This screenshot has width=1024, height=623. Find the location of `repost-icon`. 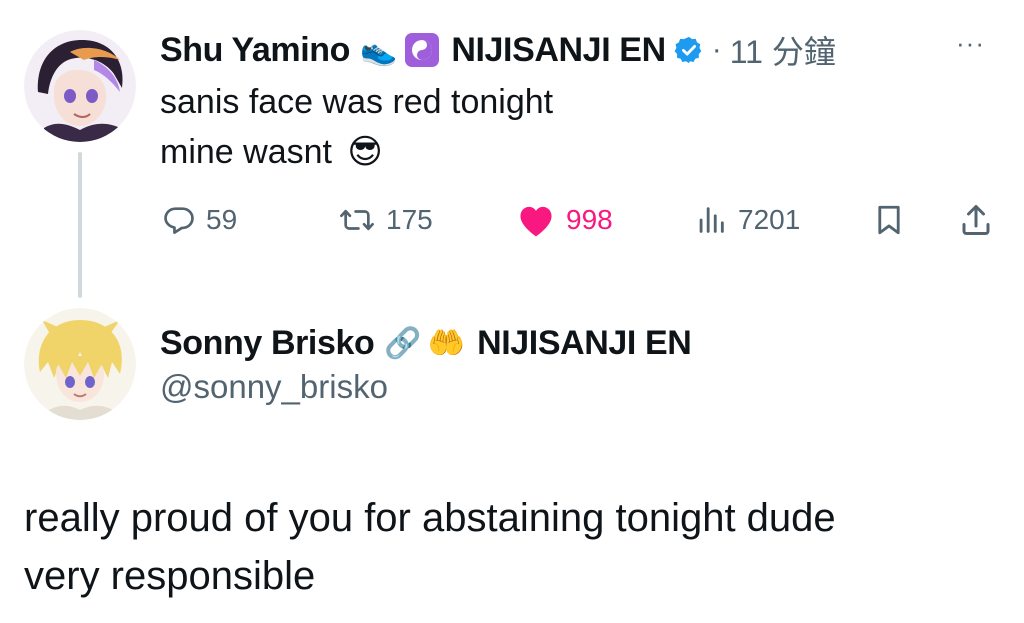

repost-icon is located at coordinates (357, 220).